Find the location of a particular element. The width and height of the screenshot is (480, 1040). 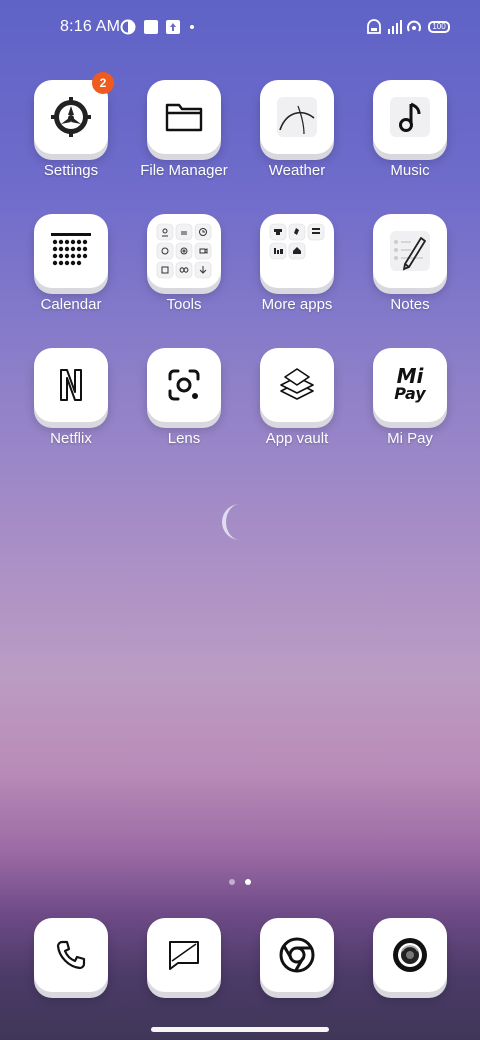

app-netflix: Netflix is located at coordinates (71, 397).